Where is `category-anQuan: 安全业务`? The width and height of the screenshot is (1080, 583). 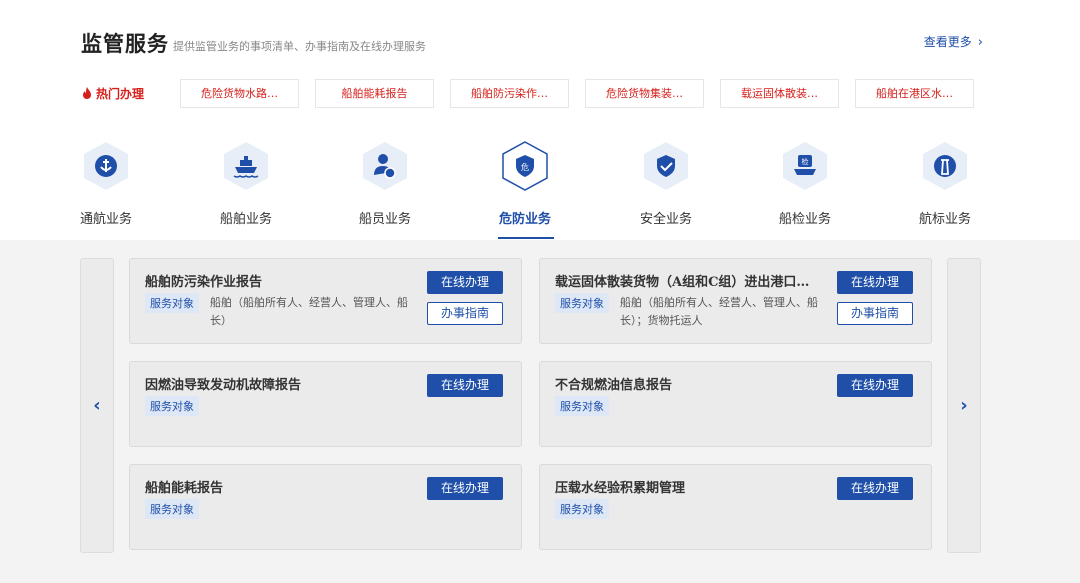 category-anQuan: 安全业务 is located at coordinates (666, 183).